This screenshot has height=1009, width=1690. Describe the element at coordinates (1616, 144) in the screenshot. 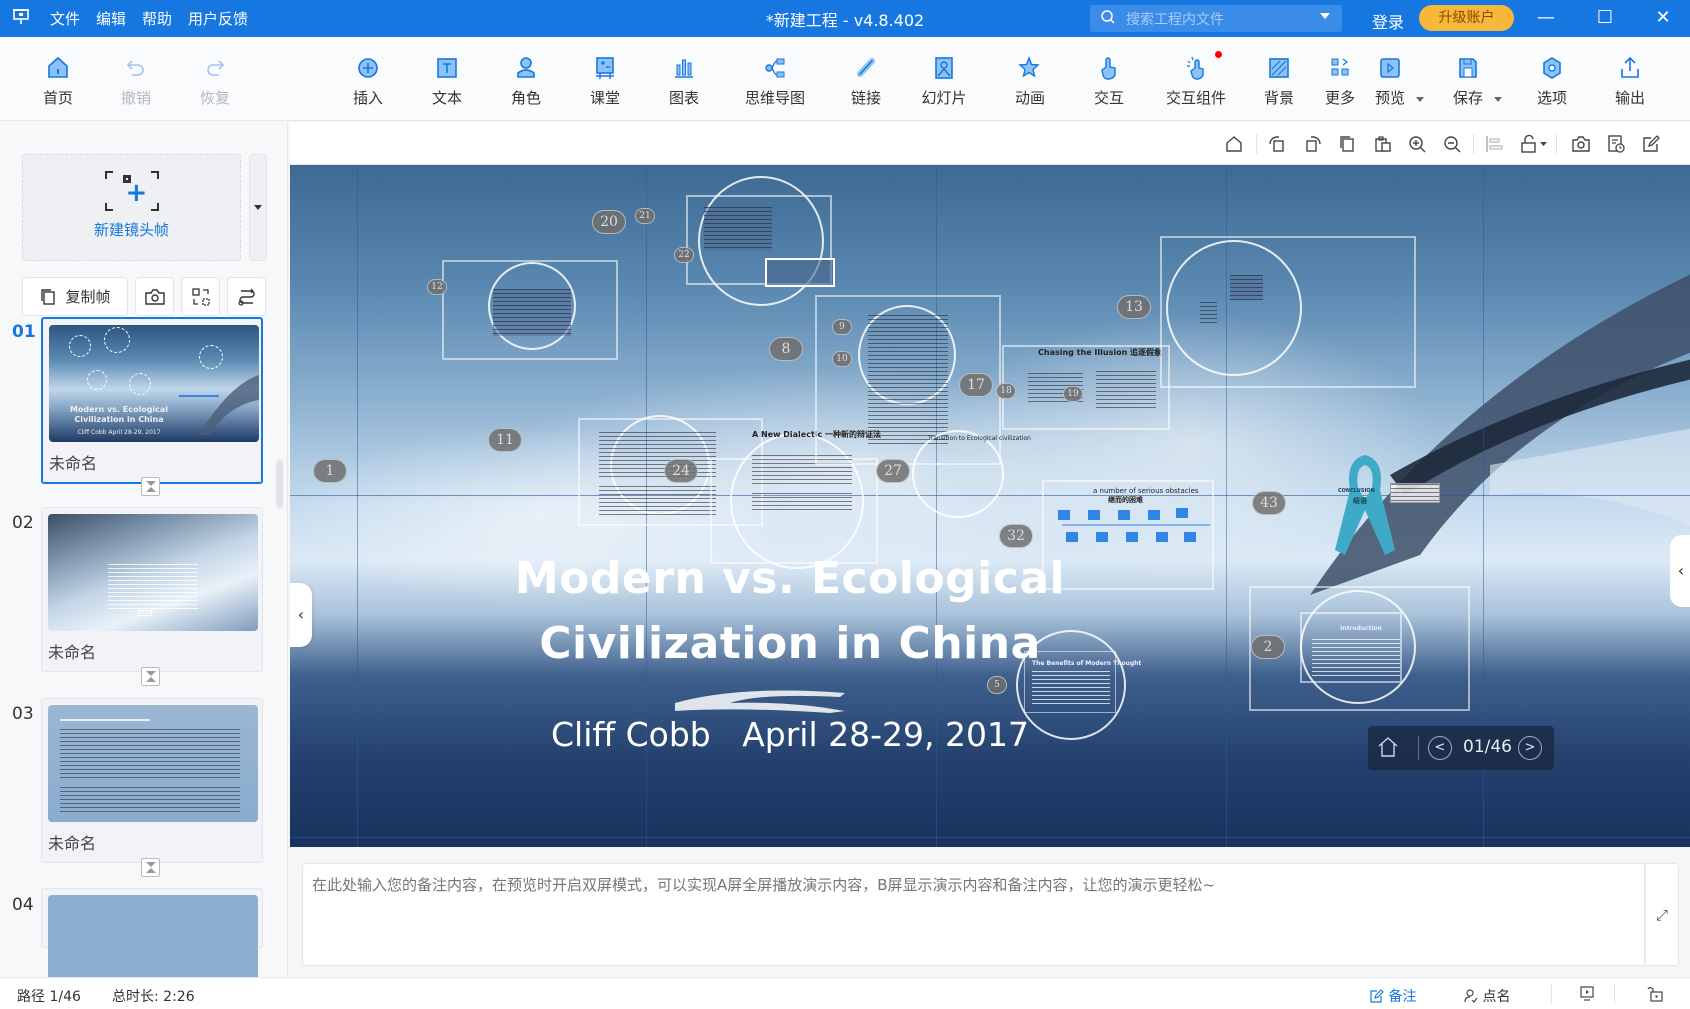

I see `timer-icon` at that location.